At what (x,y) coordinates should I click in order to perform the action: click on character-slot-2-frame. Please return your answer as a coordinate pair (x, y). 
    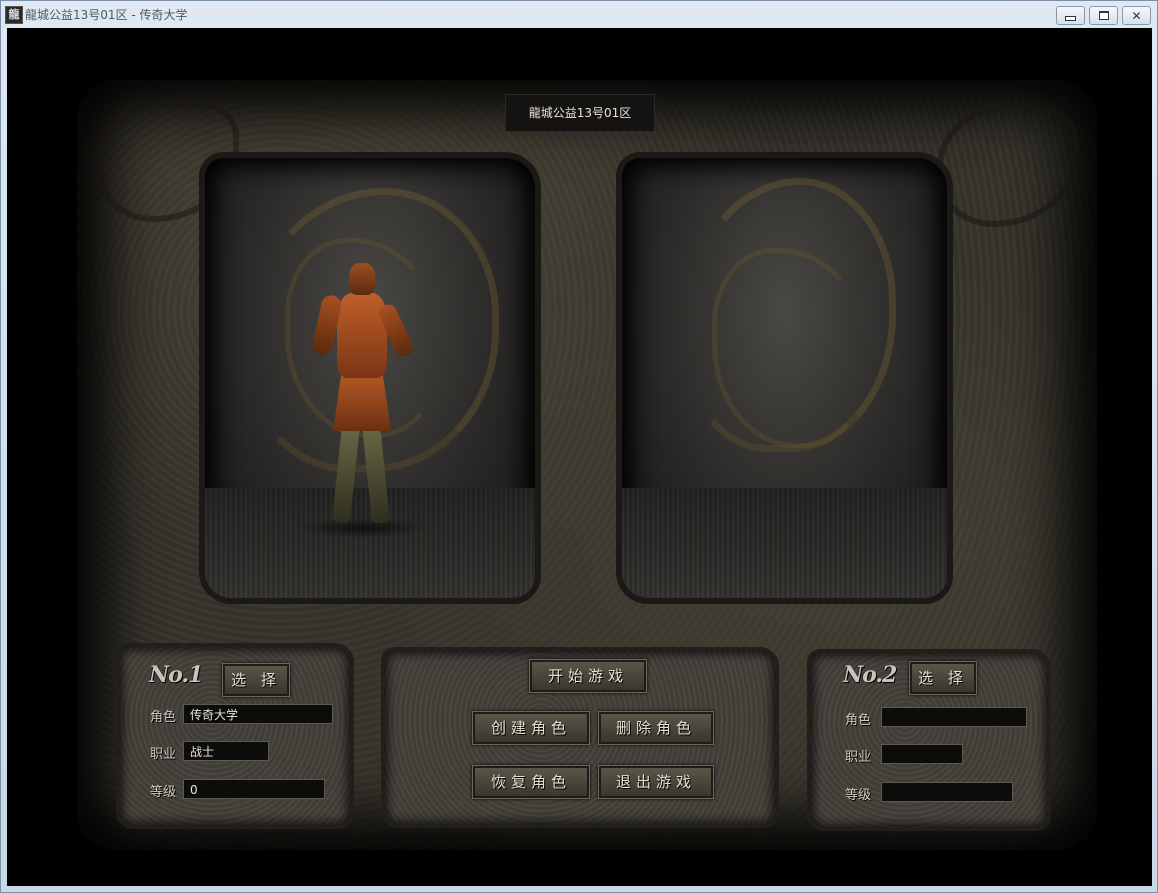
    Looking at the image, I should click on (784, 378).